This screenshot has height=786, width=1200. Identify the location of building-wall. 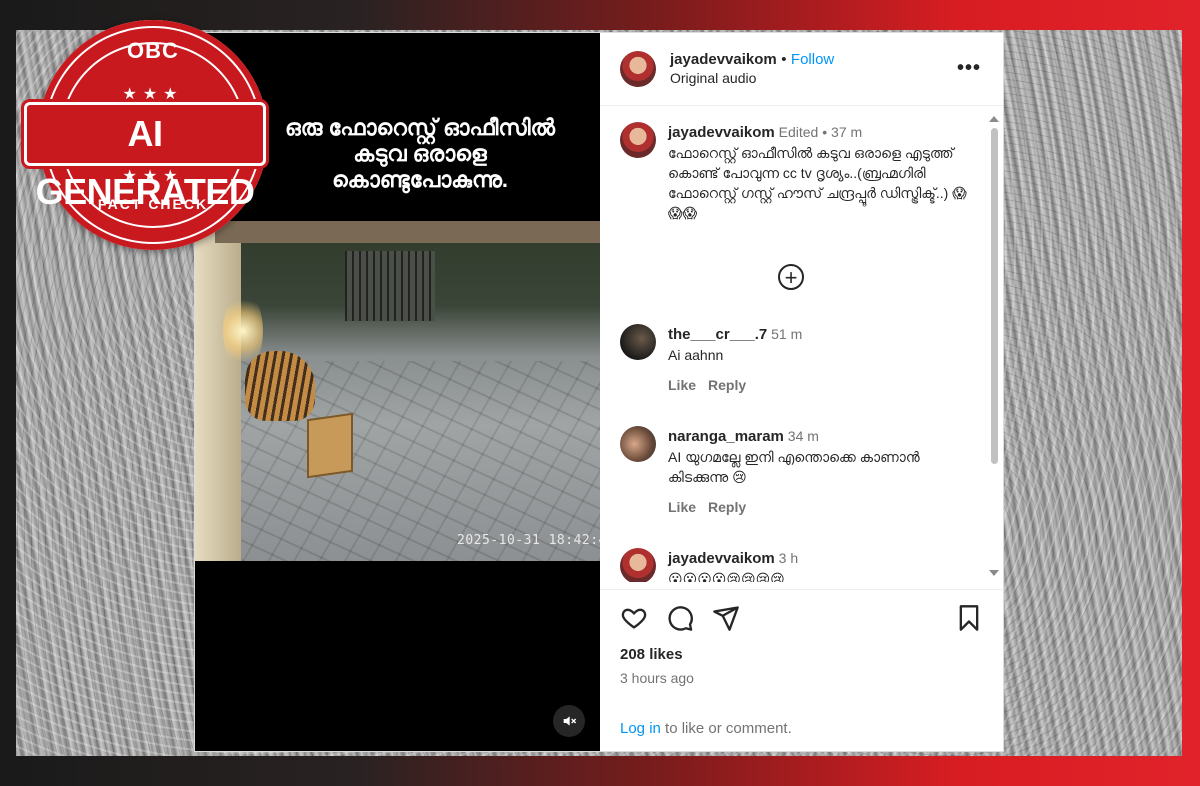
(218, 391).